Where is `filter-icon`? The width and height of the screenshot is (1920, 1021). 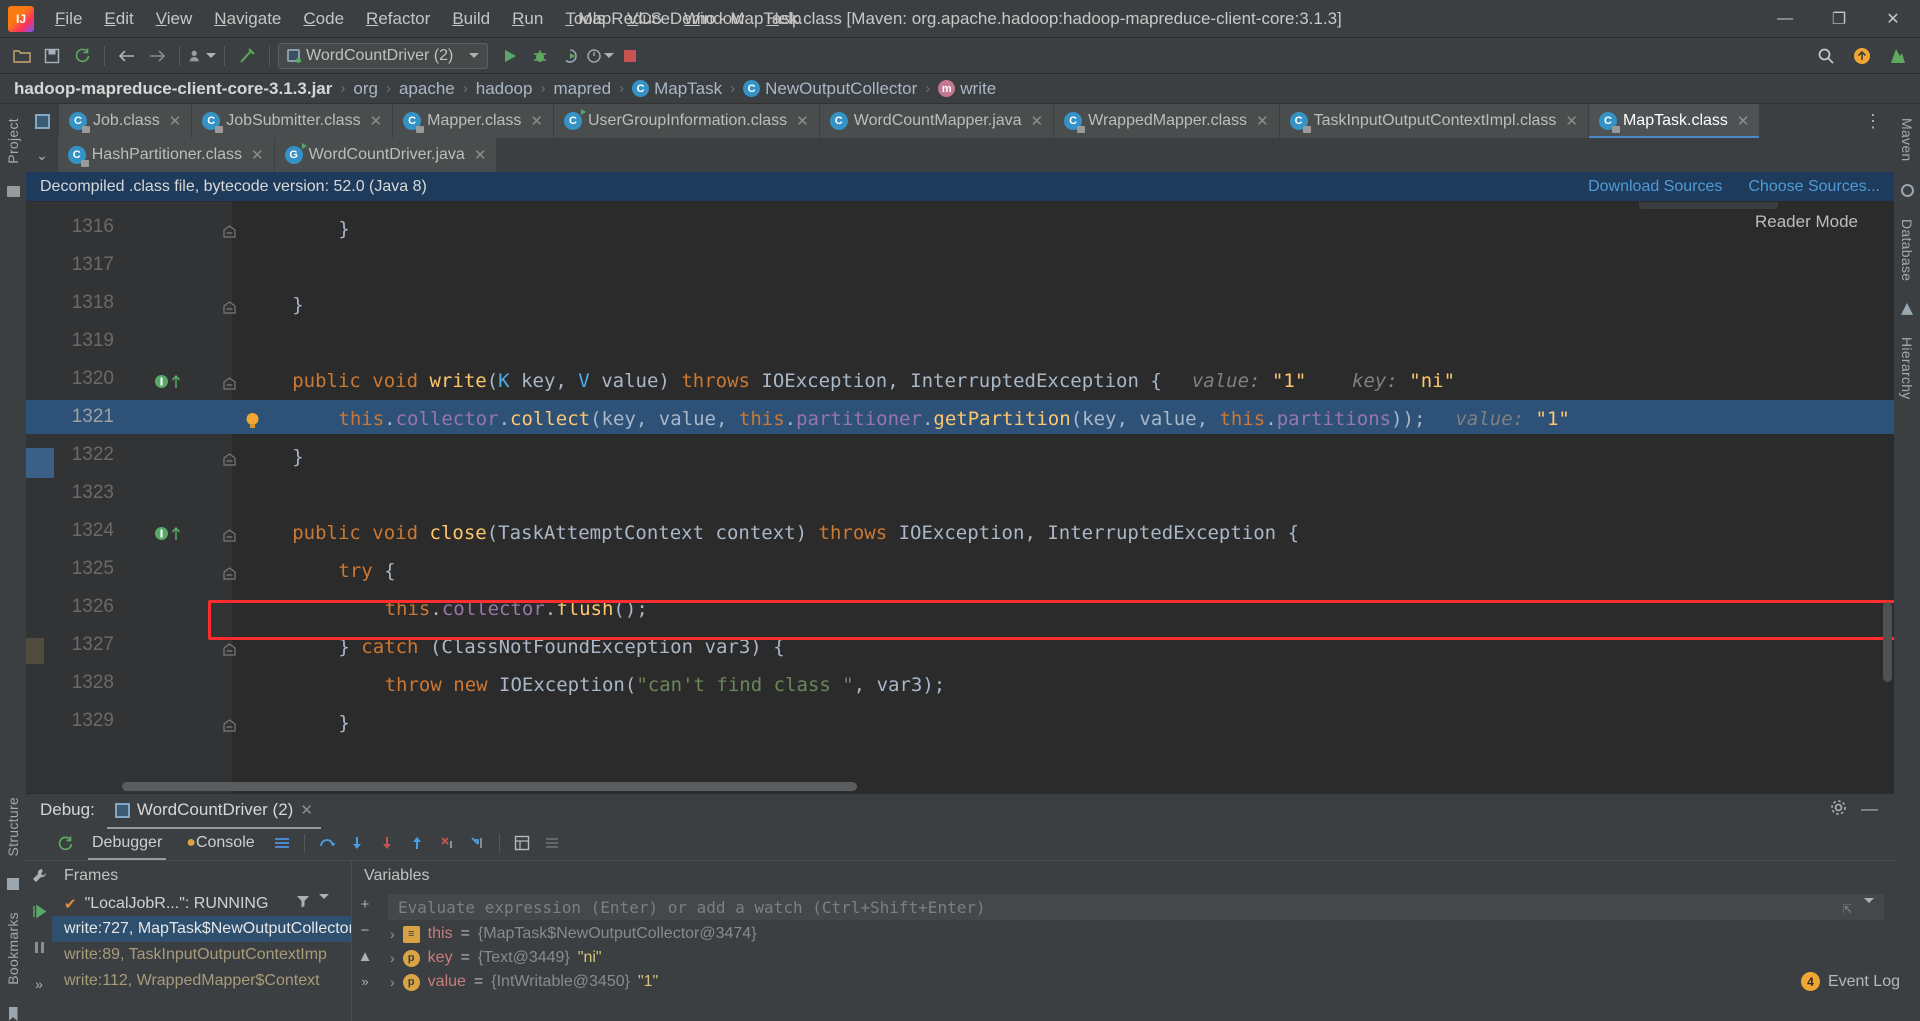 filter-icon is located at coordinates (303, 903).